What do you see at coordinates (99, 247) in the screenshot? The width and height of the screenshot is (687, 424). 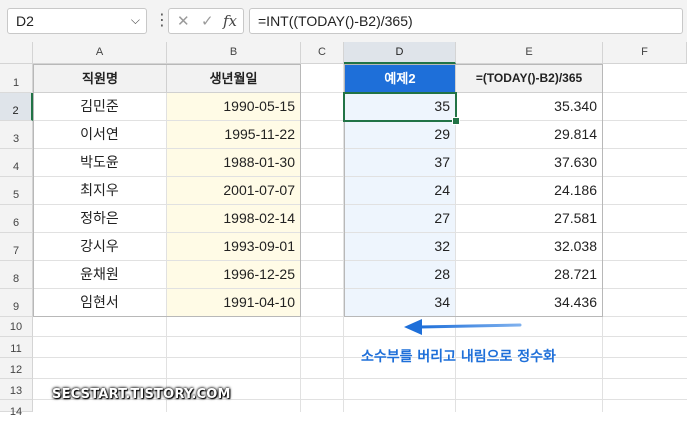 I see `name-cell: 강시우` at bounding box center [99, 247].